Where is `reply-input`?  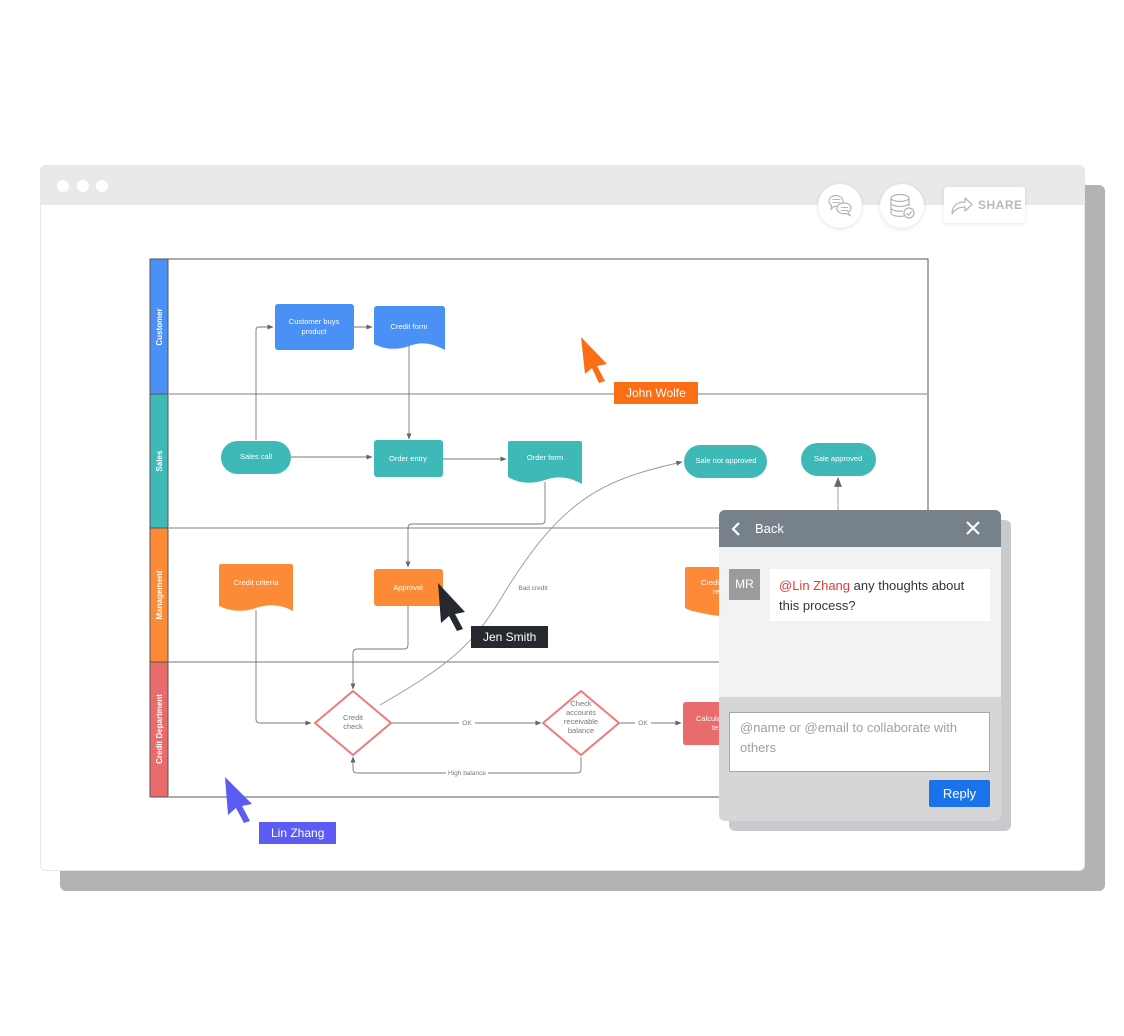 reply-input is located at coordinates (859, 742).